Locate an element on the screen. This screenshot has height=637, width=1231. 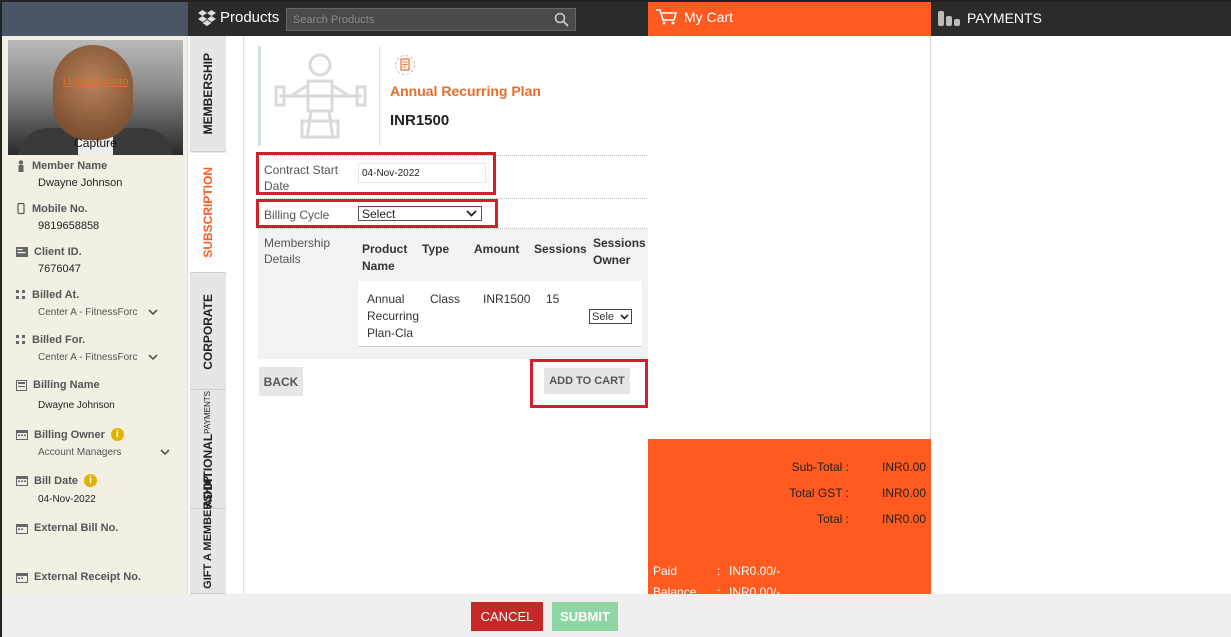
highlight-add-to-cart is located at coordinates (589, 383).